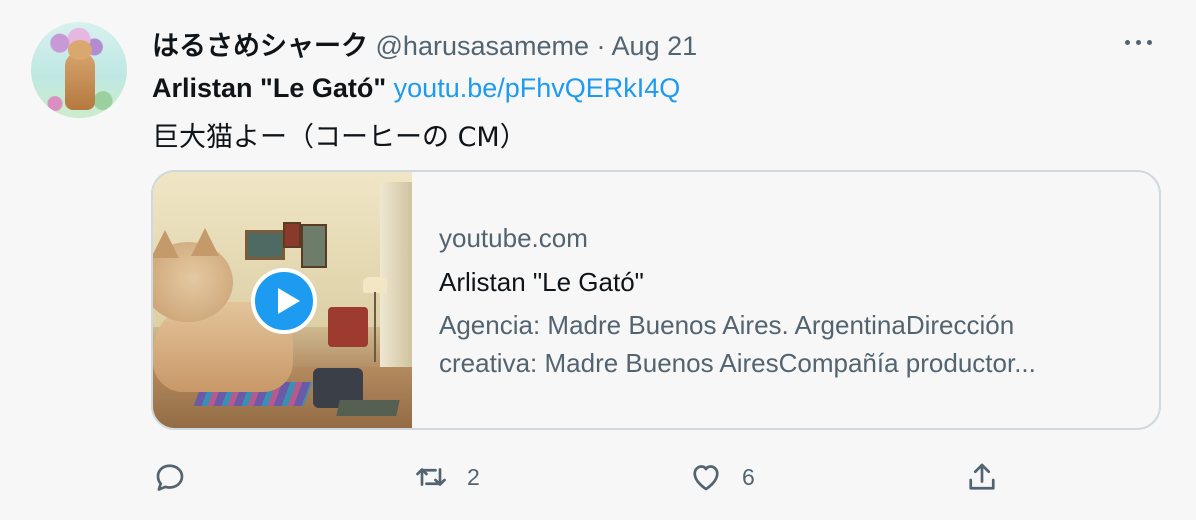  I want to click on tweet-actions: 2 6, so click(598, 477).